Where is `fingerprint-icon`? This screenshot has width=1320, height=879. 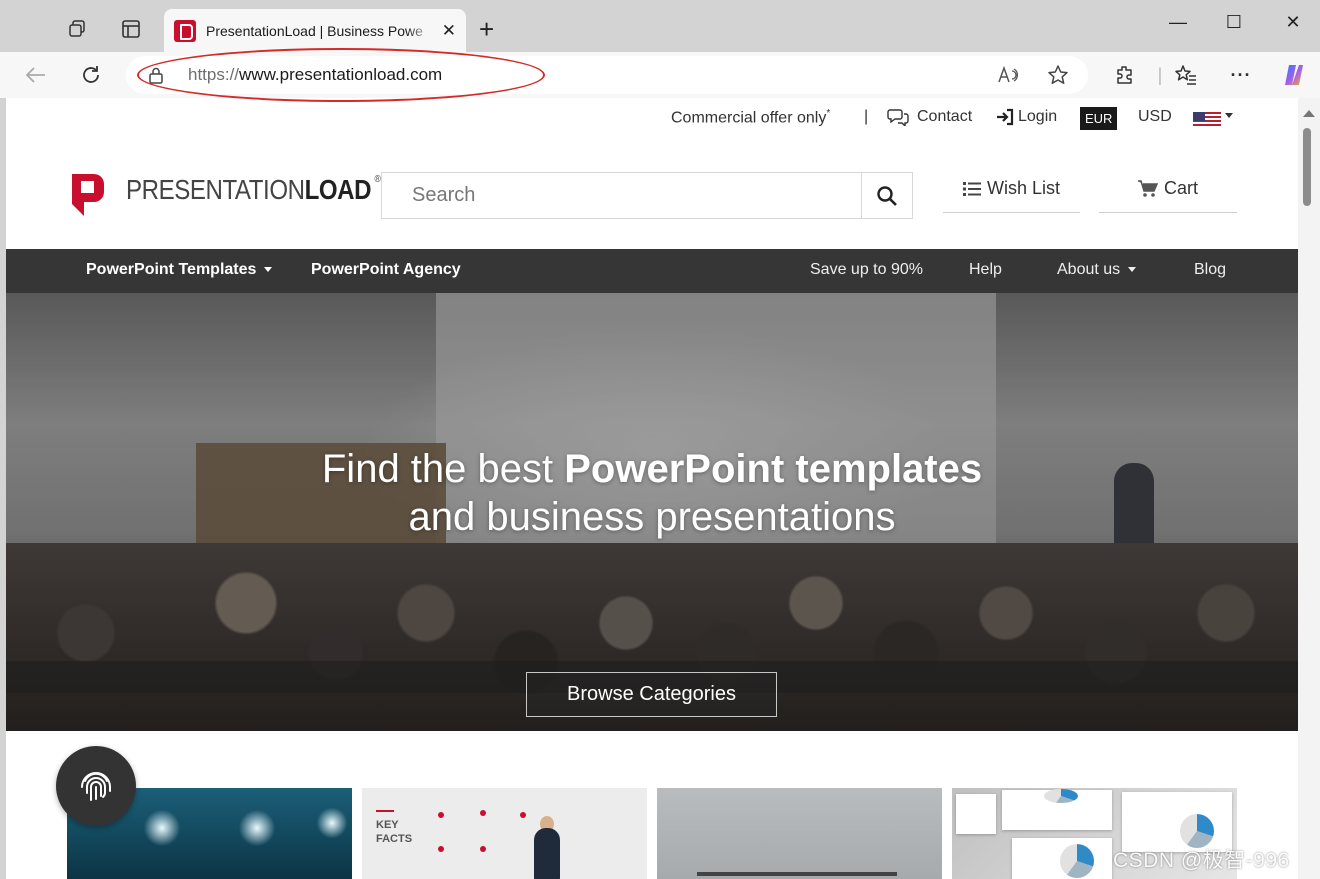 fingerprint-icon is located at coordinates (96, 786).